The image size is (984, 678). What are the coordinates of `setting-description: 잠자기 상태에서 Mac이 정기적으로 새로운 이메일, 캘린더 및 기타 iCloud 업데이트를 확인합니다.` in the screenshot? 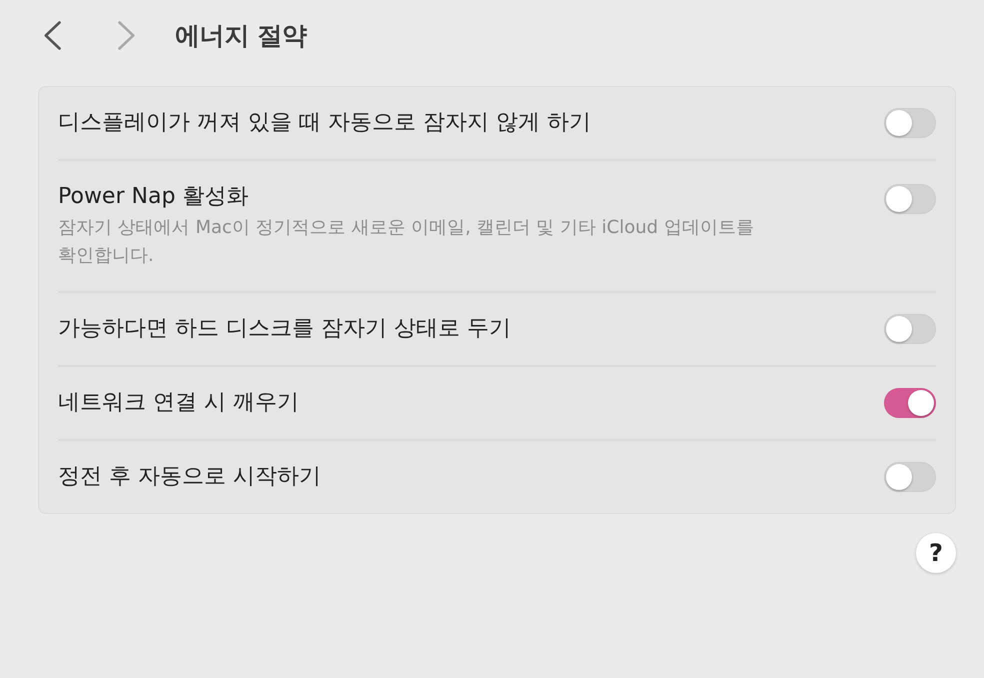 It's located at (406, 242).